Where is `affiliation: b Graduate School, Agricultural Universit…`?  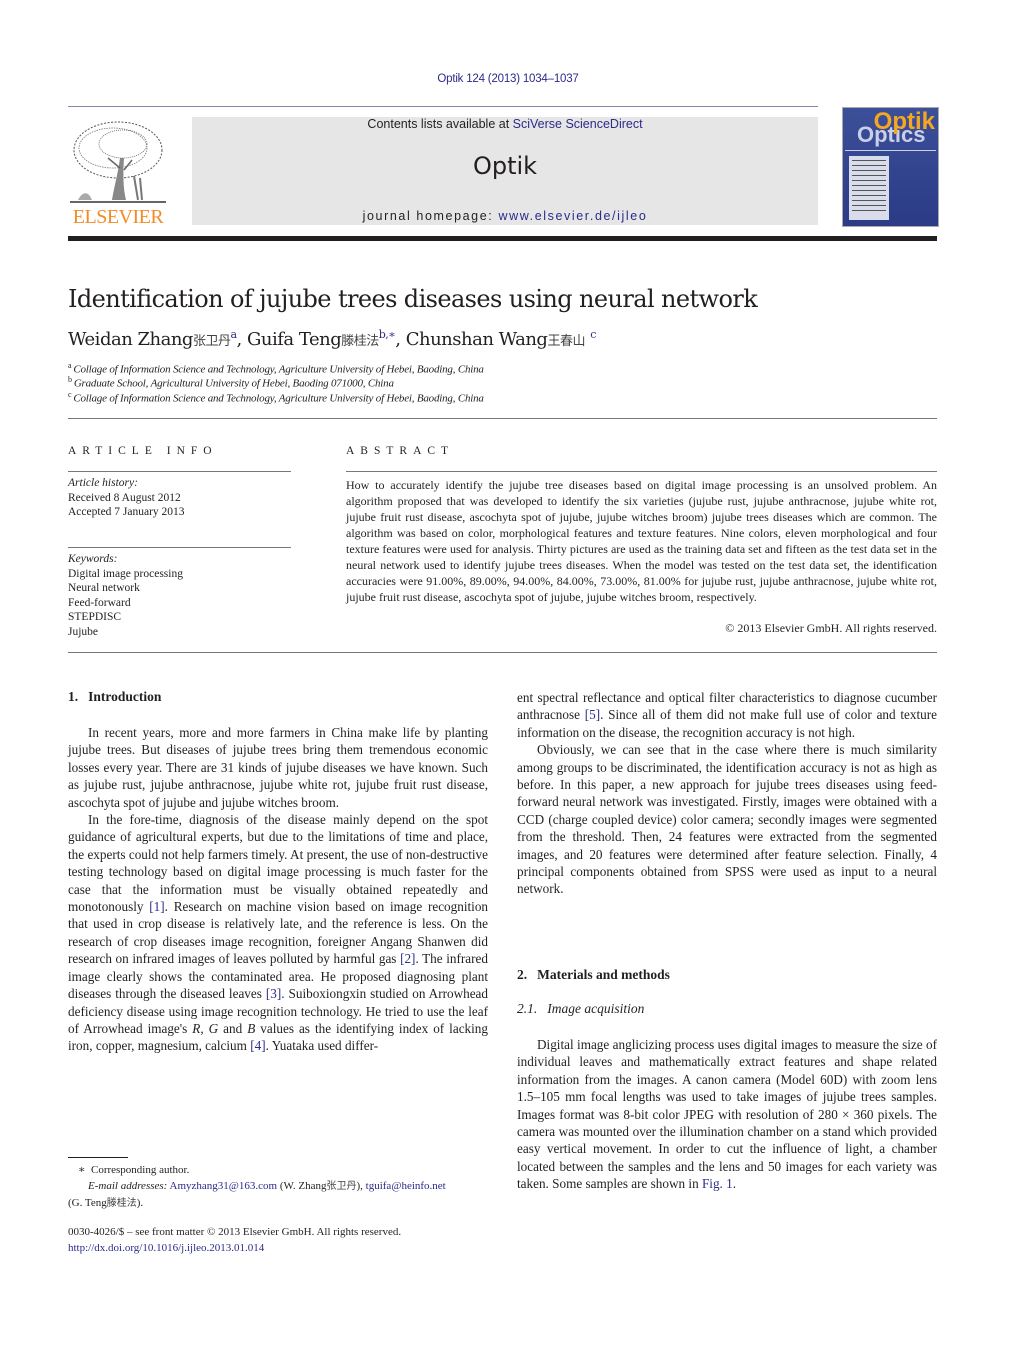
affiliation: b Graduate School, Agricultural Universit… is located at coordinates (231, 382).